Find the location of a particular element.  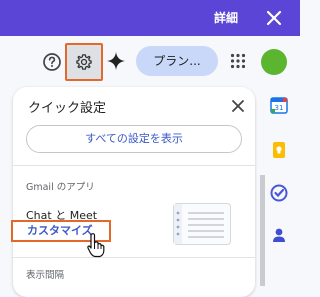

sparkle-icon is located at coordinates (116, 61).